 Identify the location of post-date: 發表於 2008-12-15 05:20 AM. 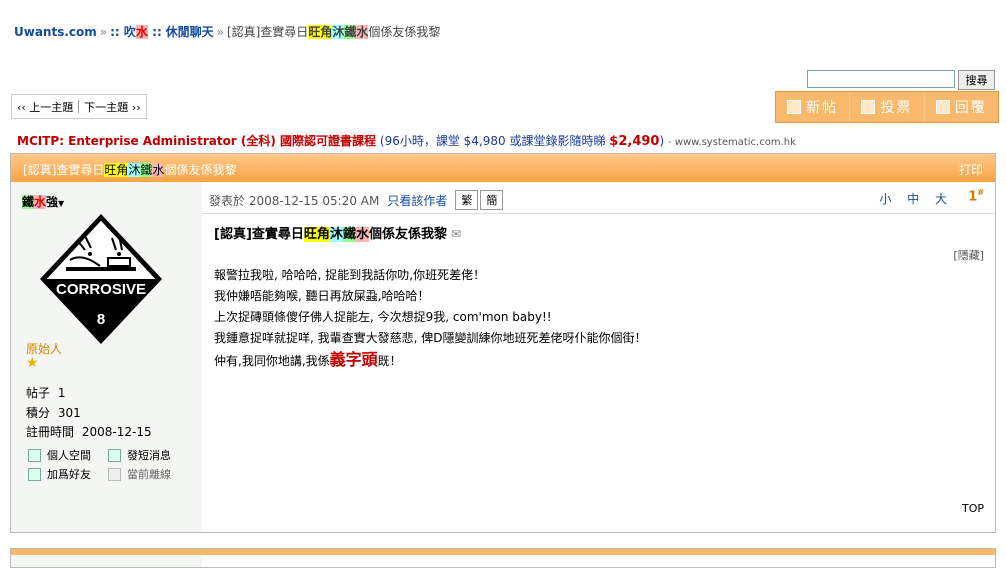
(294, 200).